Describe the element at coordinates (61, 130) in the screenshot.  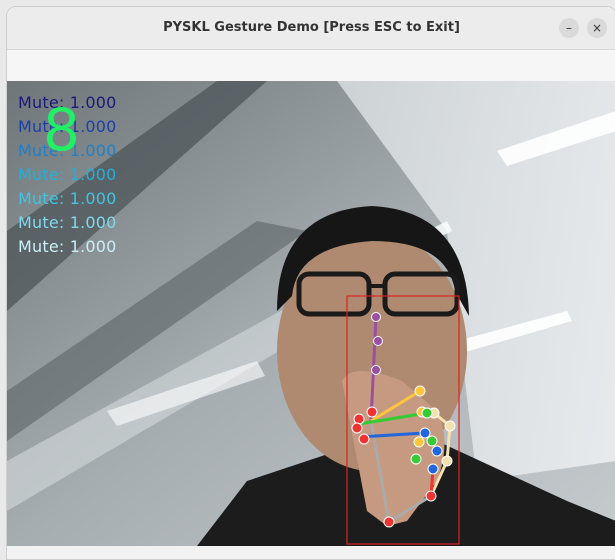
I see `gesture-count-digit: 8` at that location.